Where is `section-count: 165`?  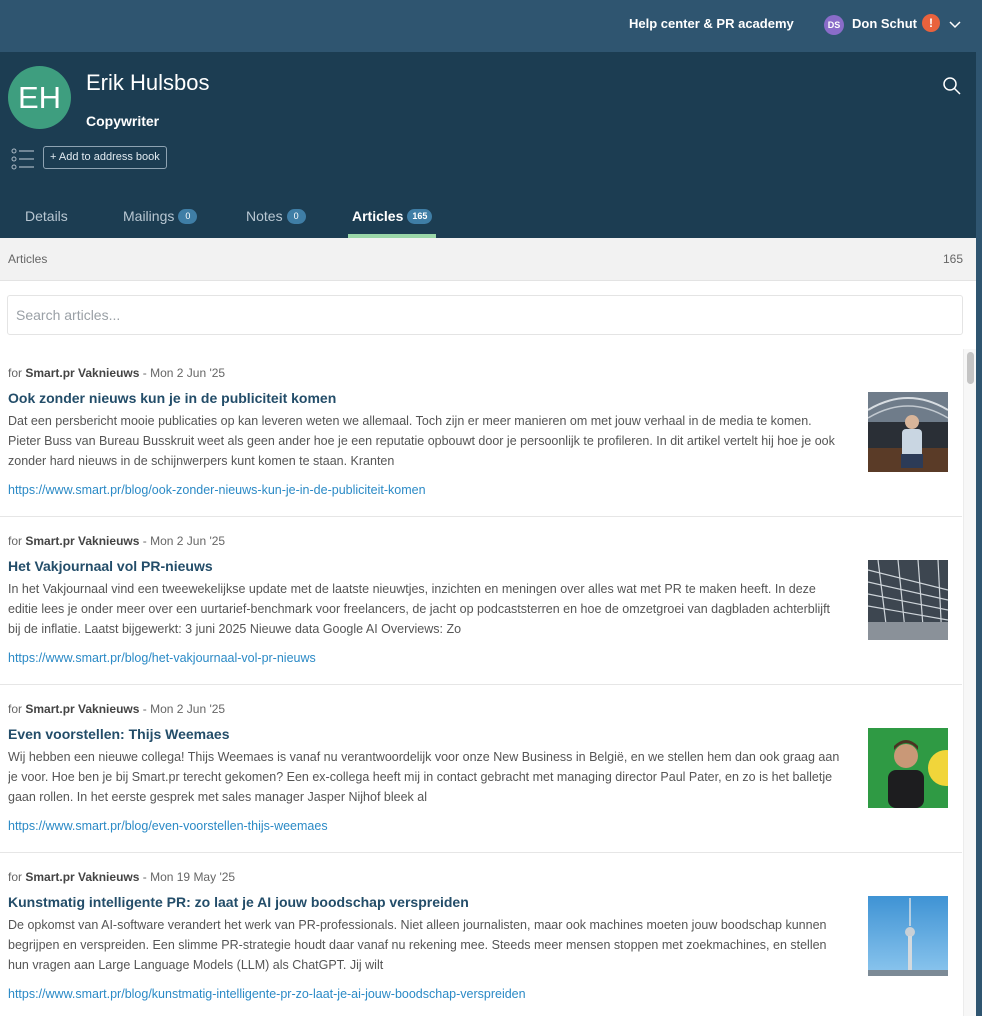
section-count: 165 is located at coordinates (952, 259).